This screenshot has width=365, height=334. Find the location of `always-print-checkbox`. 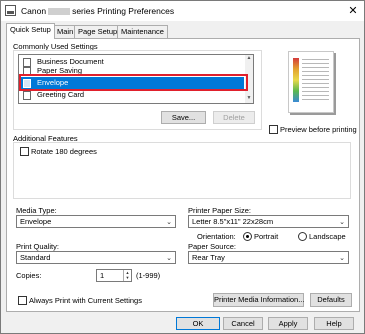

always-print-checkbox is located at coordinates (22, 300).